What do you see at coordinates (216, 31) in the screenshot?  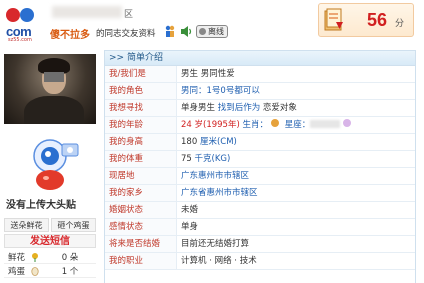 I see `status-label: 离线` at bounding box center [216, 31].